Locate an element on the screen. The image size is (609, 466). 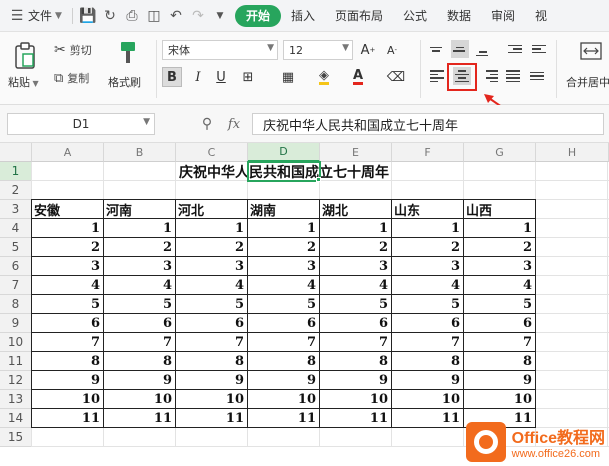
row-header: 7 is located at coordinates (16, 285).